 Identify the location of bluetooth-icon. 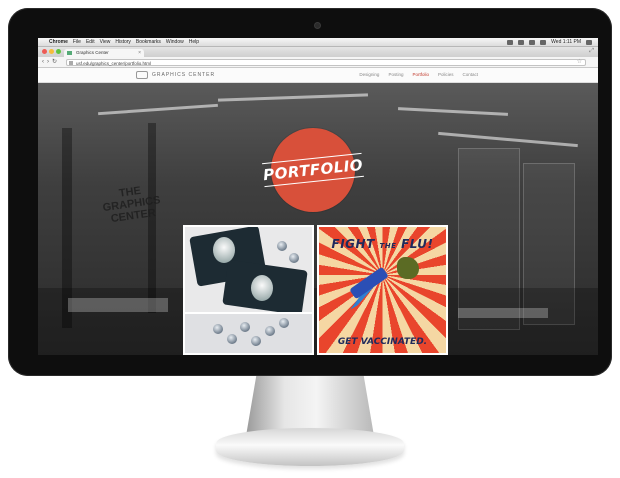
(510, 42).